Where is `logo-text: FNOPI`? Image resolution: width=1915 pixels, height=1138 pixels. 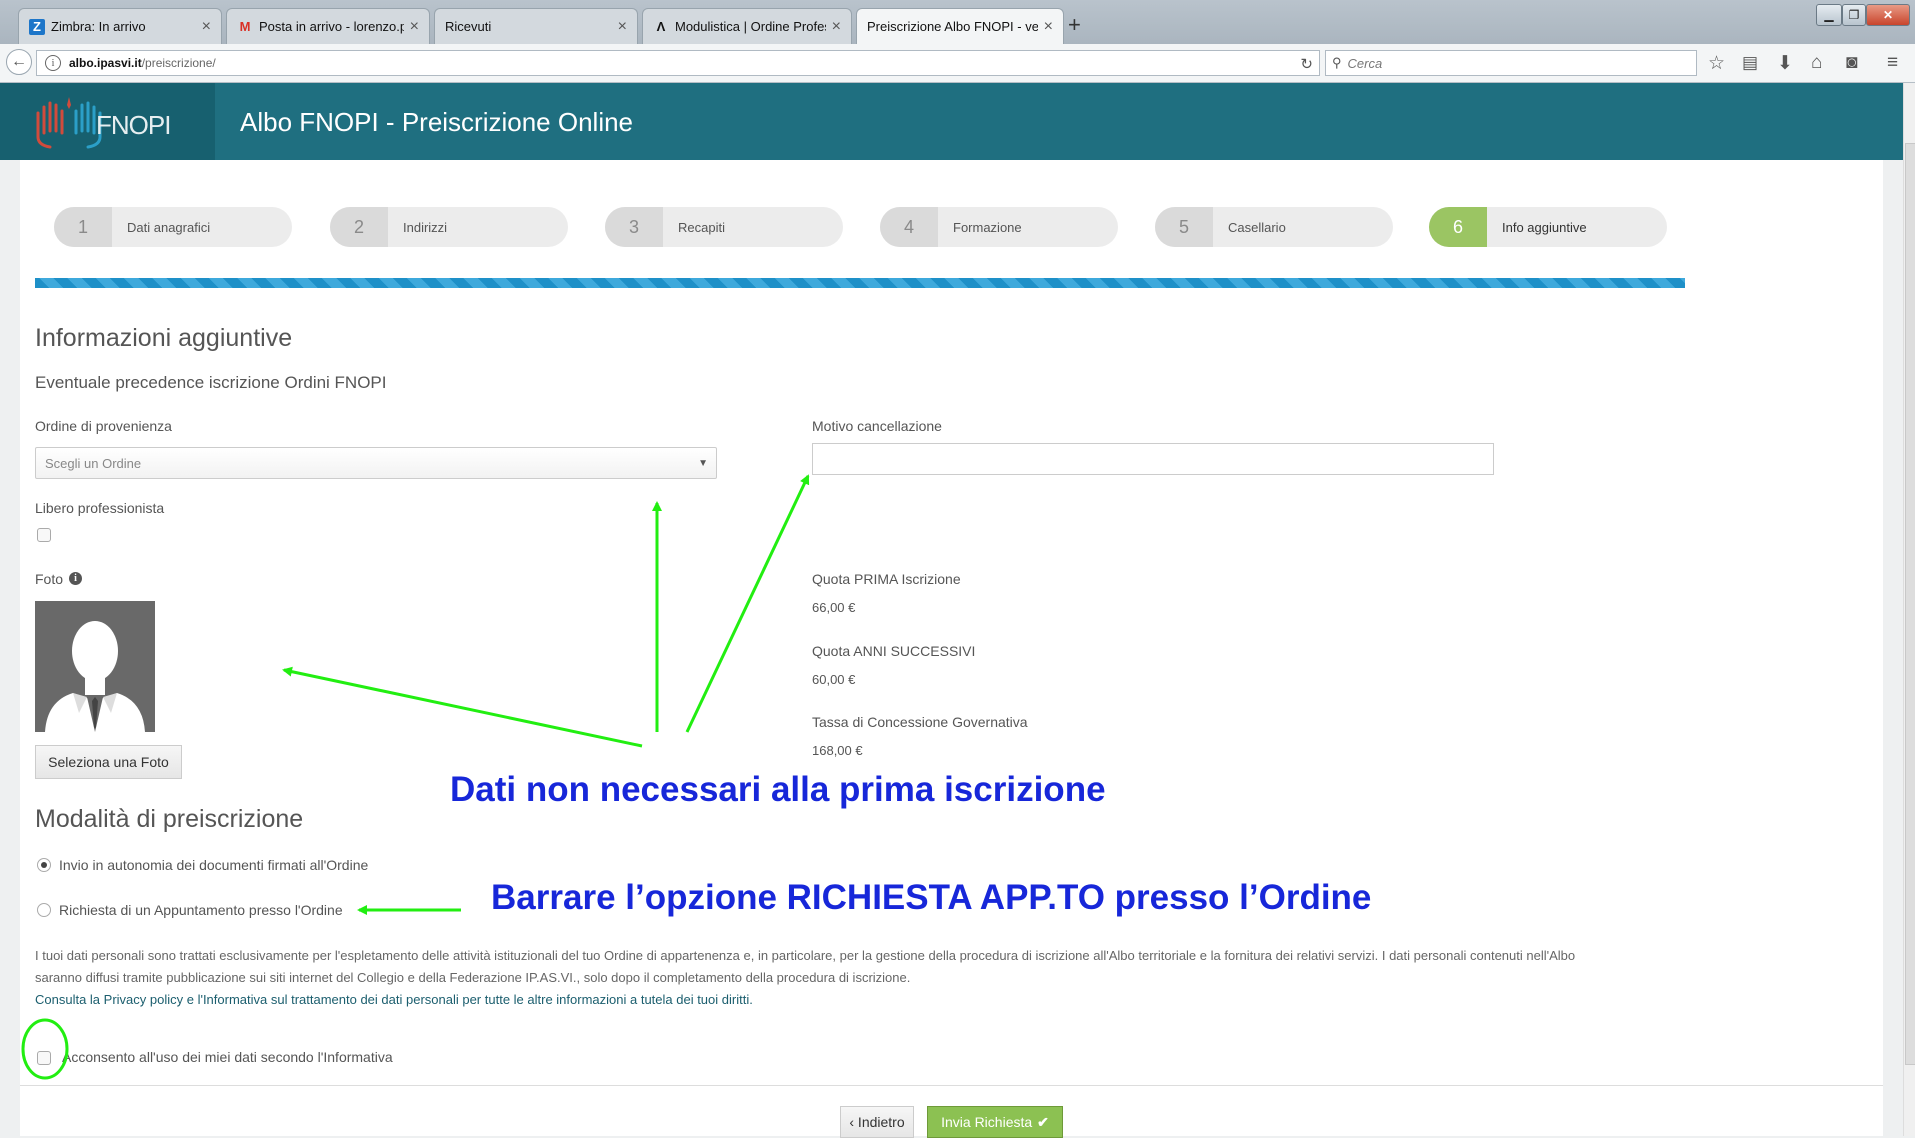 logo-text: FNOPI is located at coordinates (133, 125).